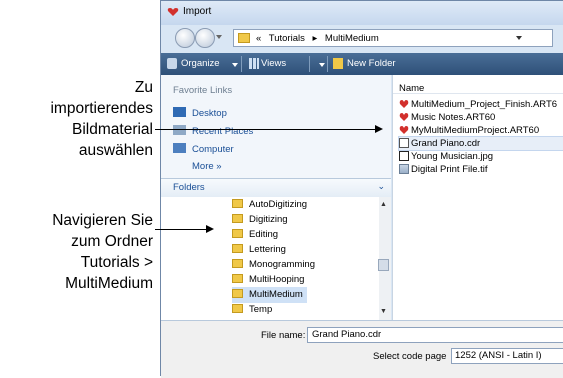 The width and height of the screenshot is (563, 378). Describe the element at coordinates (282, 264) in the screenshot. I see `folder-label: Monogramming` at that location.